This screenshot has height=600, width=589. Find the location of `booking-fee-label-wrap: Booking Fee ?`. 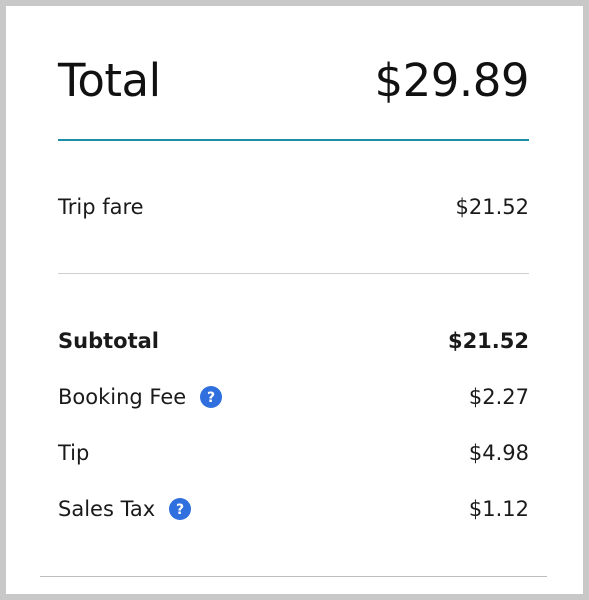

booking-fee-label-wrap: Booking Fee ? is located at coordinates (140, 397).